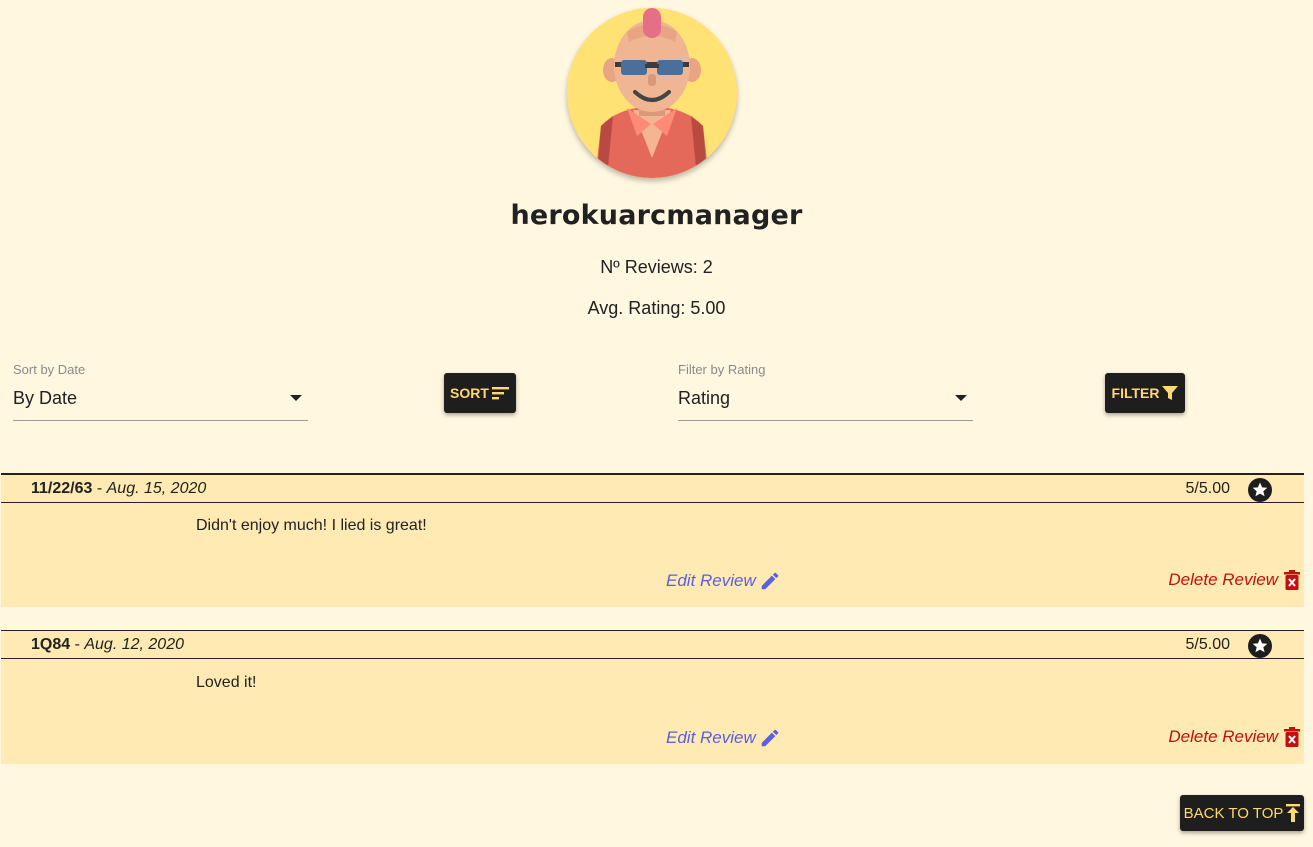 The image size is (1313, 847). What do you see at coordinates (156, 488) in the screenshot?
I see `review-date: Aug. 15, 2020` at bounding box center [156, 488].